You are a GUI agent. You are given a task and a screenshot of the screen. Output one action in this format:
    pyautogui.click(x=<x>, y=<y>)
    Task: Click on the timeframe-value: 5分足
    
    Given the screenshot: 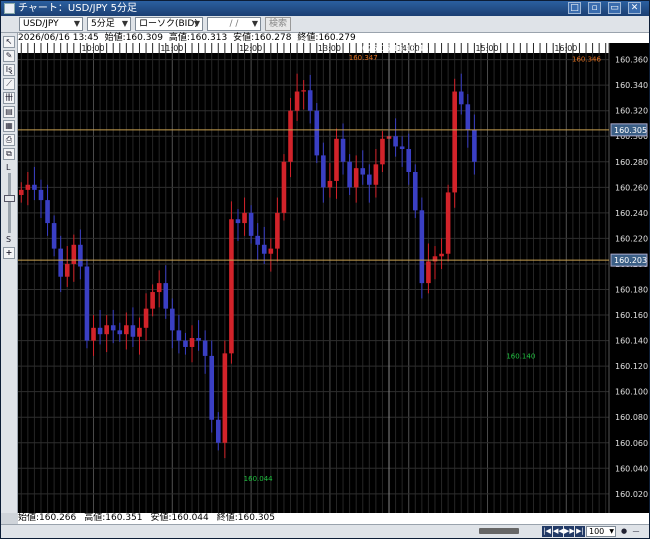 What is the action you would take?
    pyautogui.click(x=103, y=24)
    